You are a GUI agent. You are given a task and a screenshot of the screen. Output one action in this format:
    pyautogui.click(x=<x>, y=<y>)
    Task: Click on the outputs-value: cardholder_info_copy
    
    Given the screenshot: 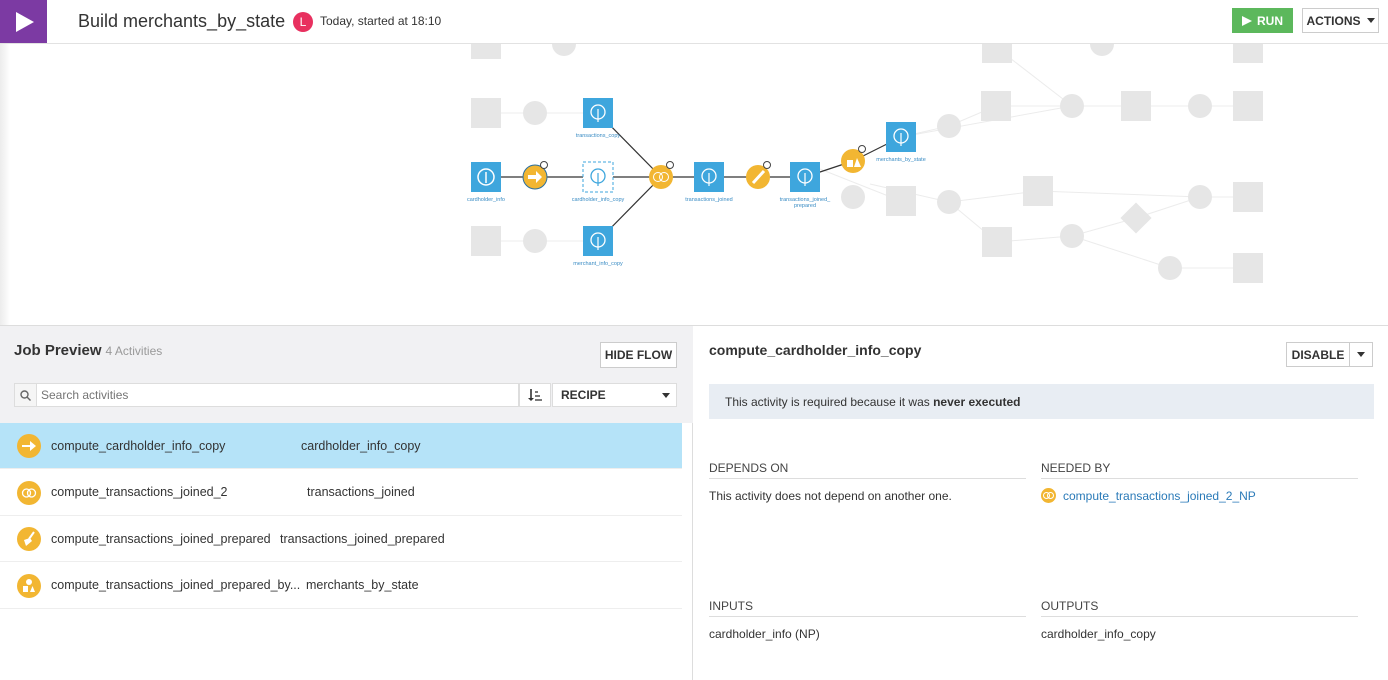 What is the action you would take?
    pyautogui.click(x=1098, y=634)
    